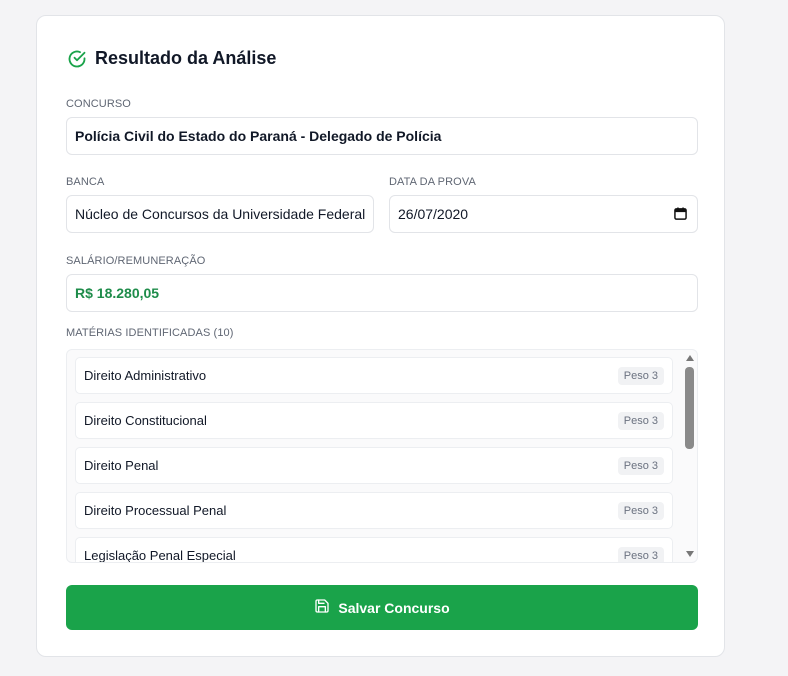 The height and width of the screenshot is (676, 788). I want to click on banca-label: BANCA, so click(85, 182).